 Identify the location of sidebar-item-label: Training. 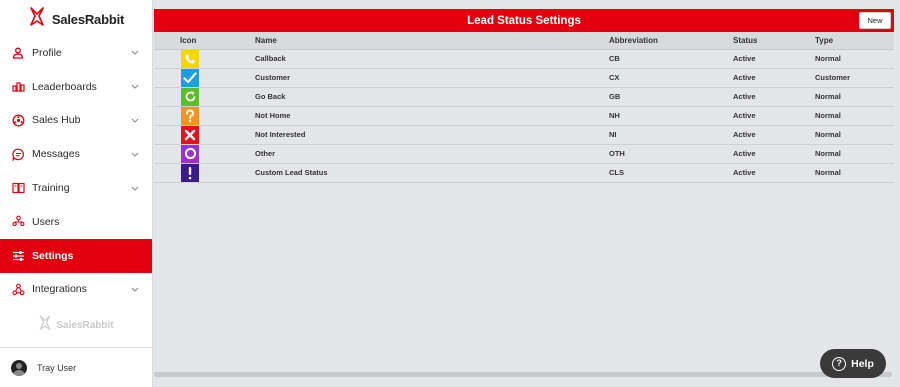
(51, 188).